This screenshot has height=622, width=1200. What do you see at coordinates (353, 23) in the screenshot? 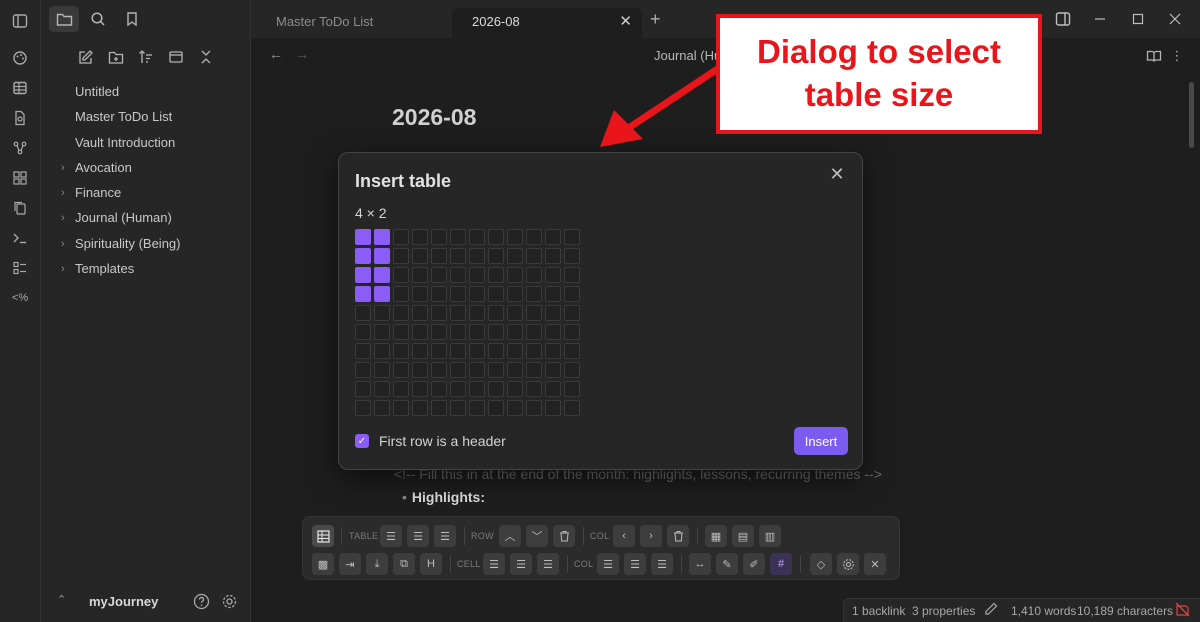
I see `tab-master-todo-list: Master ToDo List` at bounding box center [353, 23].